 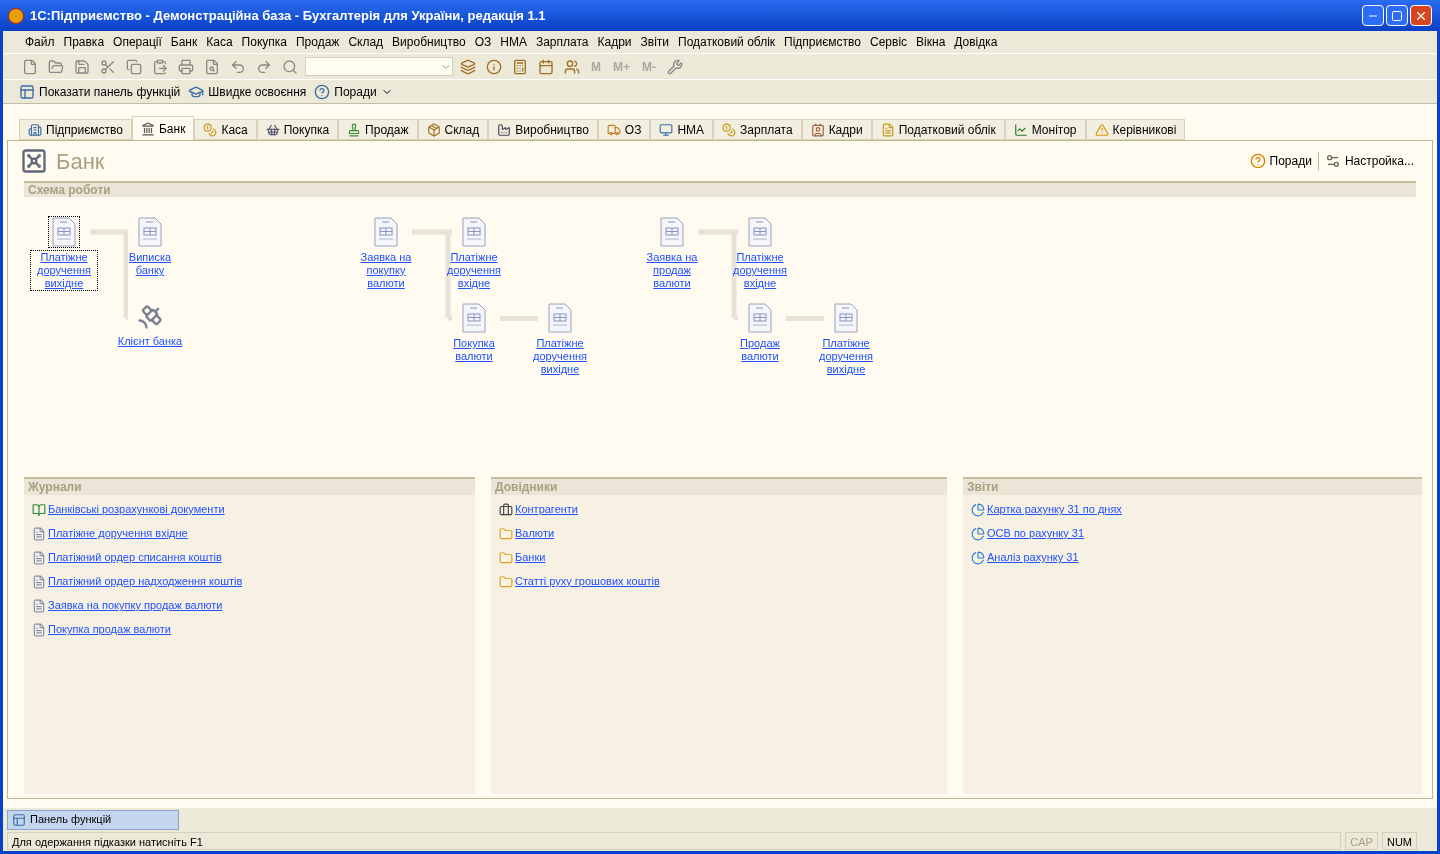 What do you see at coordinates (386, 270) in the screenshot?
I see `scheme-link: Заявка на покупку валюти` at bounding box center [386, 270].